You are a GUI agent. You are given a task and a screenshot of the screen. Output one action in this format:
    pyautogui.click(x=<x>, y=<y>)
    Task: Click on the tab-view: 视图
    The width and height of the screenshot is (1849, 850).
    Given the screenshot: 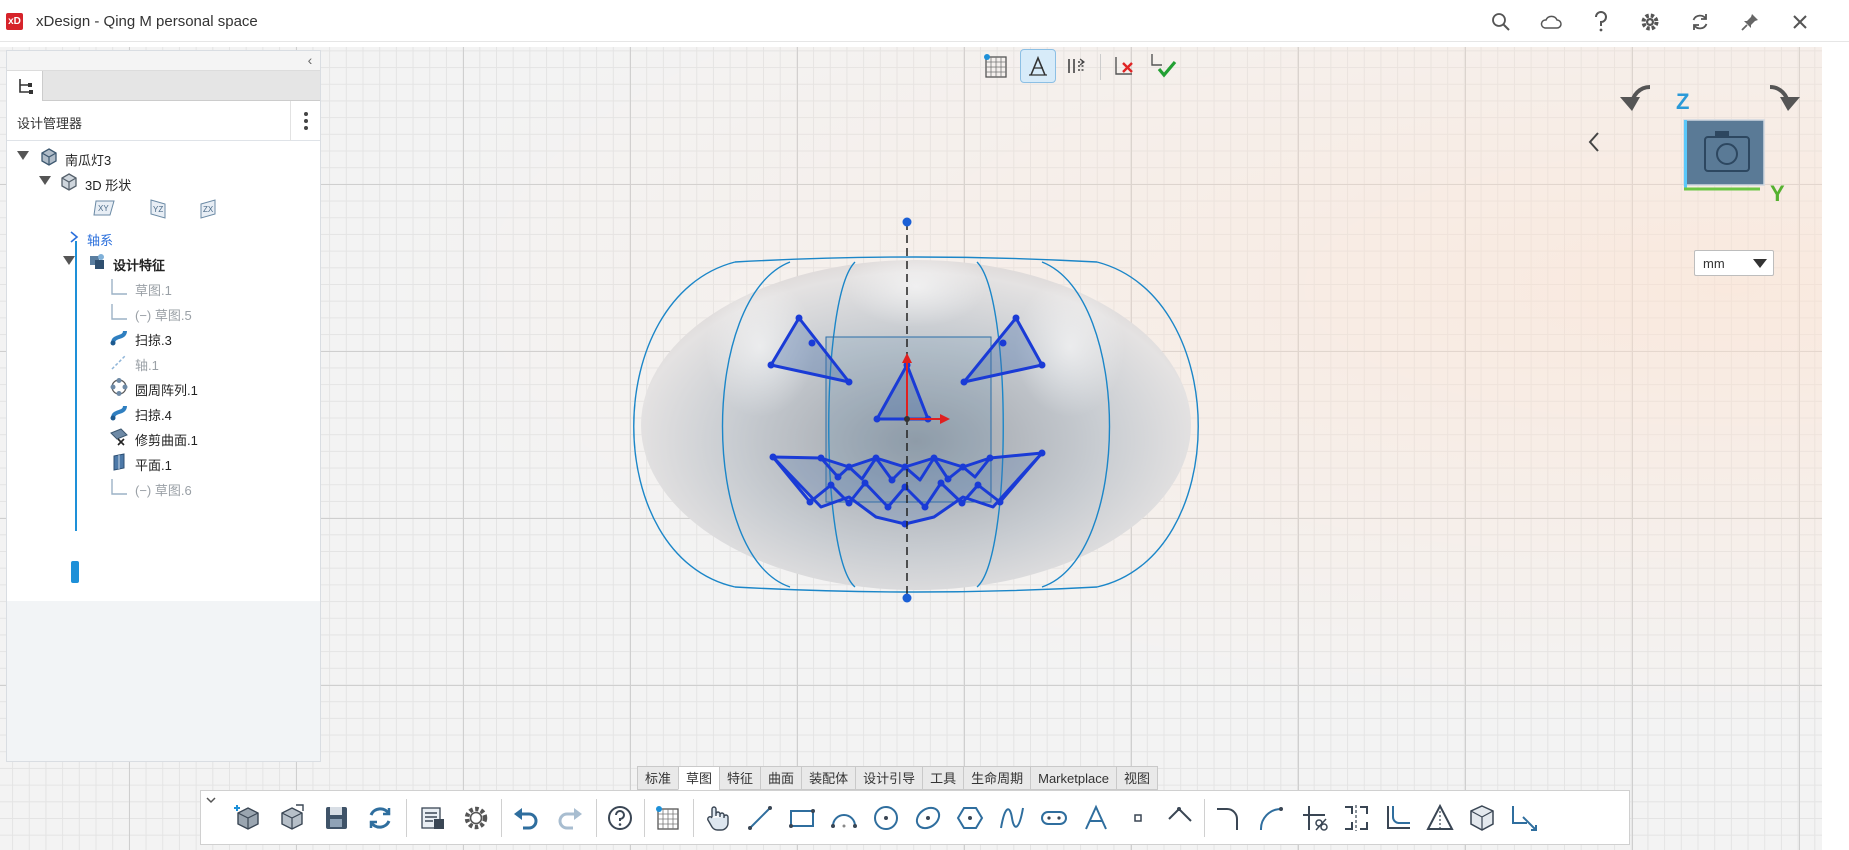 What is the action you would take?
    pyautogui.click(x=1136, y=778)
    